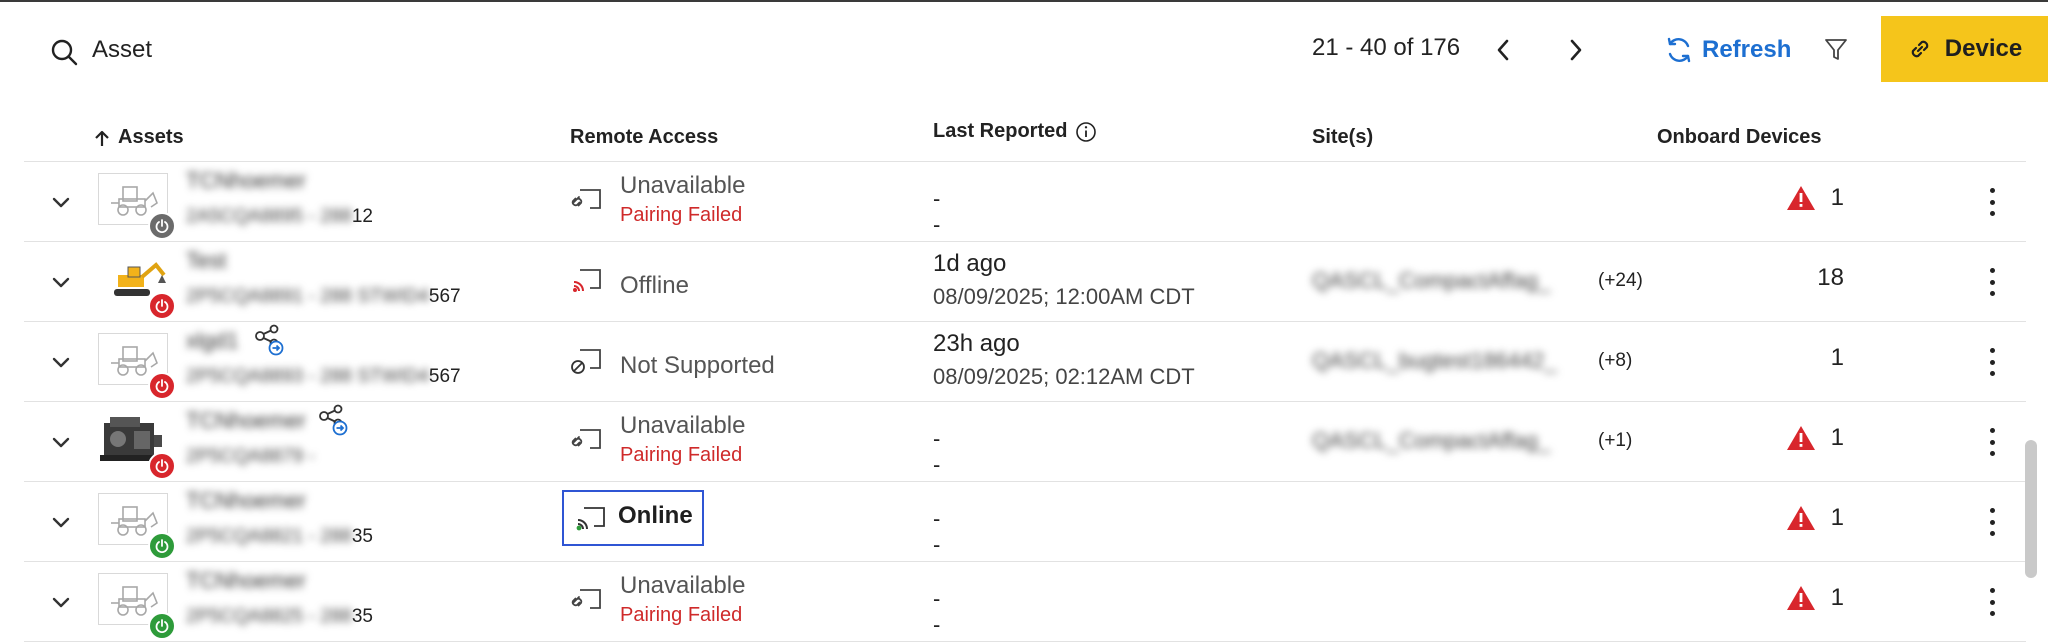 The width and height of the screenshot is (2048, 643). Describe the element at coordinates (206, 261) in the screenshot. I see `asset-name: Test` at that location.